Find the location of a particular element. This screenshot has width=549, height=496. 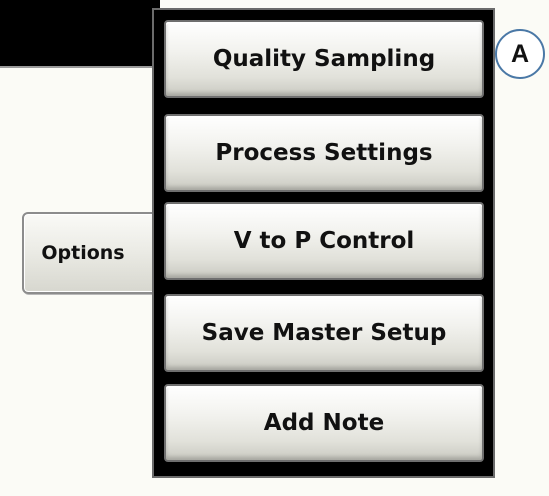

menu-item-label: V to P Control is located at coordinates (324, 241).